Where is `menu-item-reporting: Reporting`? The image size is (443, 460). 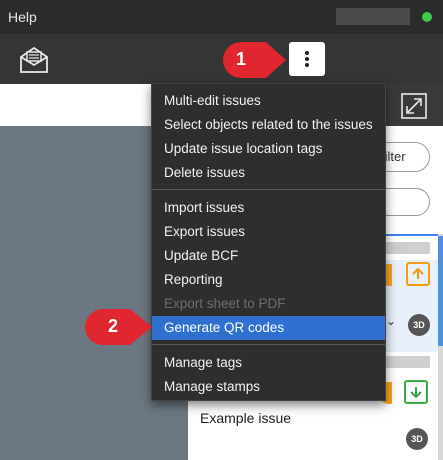 menu-item-reporting: Reporting is located at coordinates (268, 280).